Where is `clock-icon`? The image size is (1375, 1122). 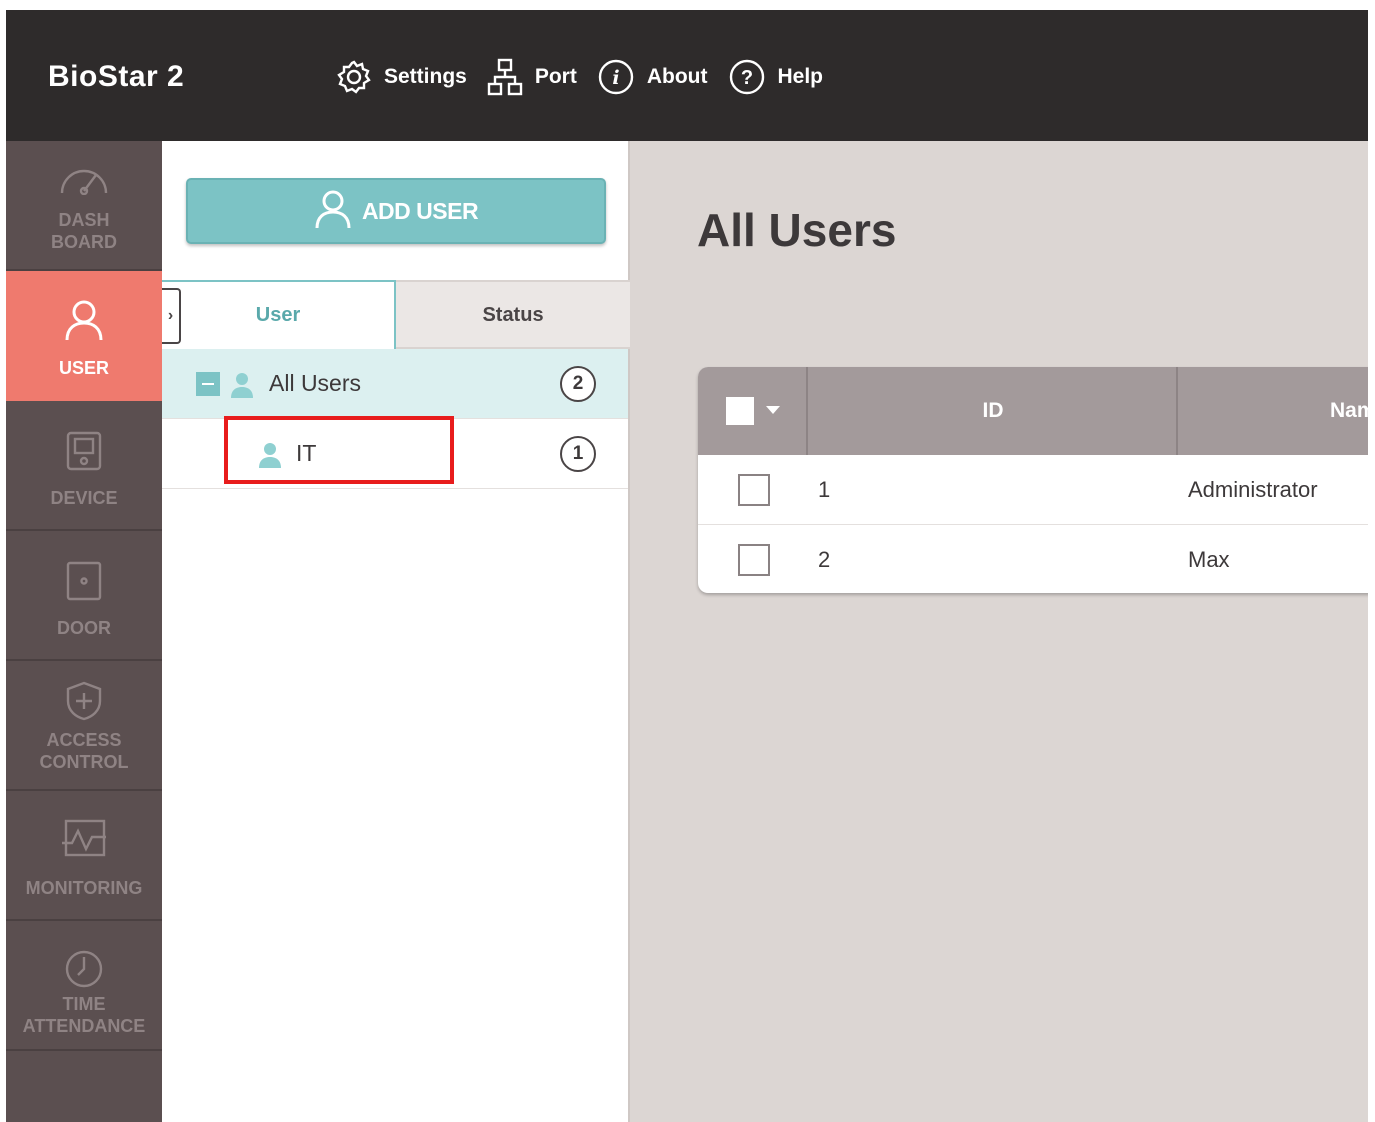
clock-icon is located at coordinates (84, 971).